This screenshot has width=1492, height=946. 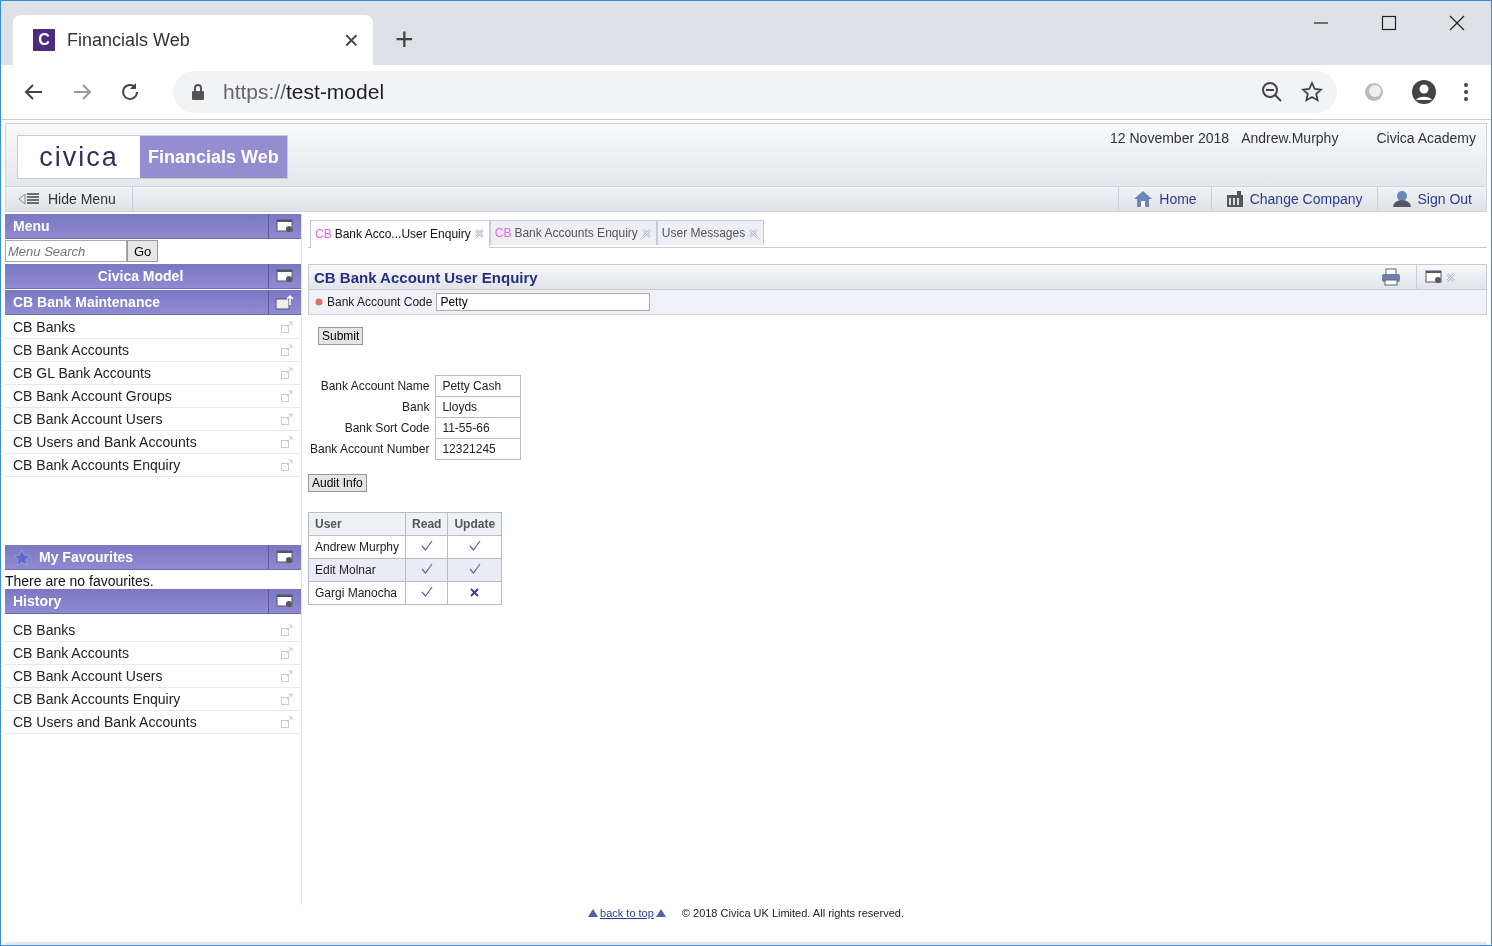 I want to click on table-cell: Edit Molnar, so click(x=357, y=570).